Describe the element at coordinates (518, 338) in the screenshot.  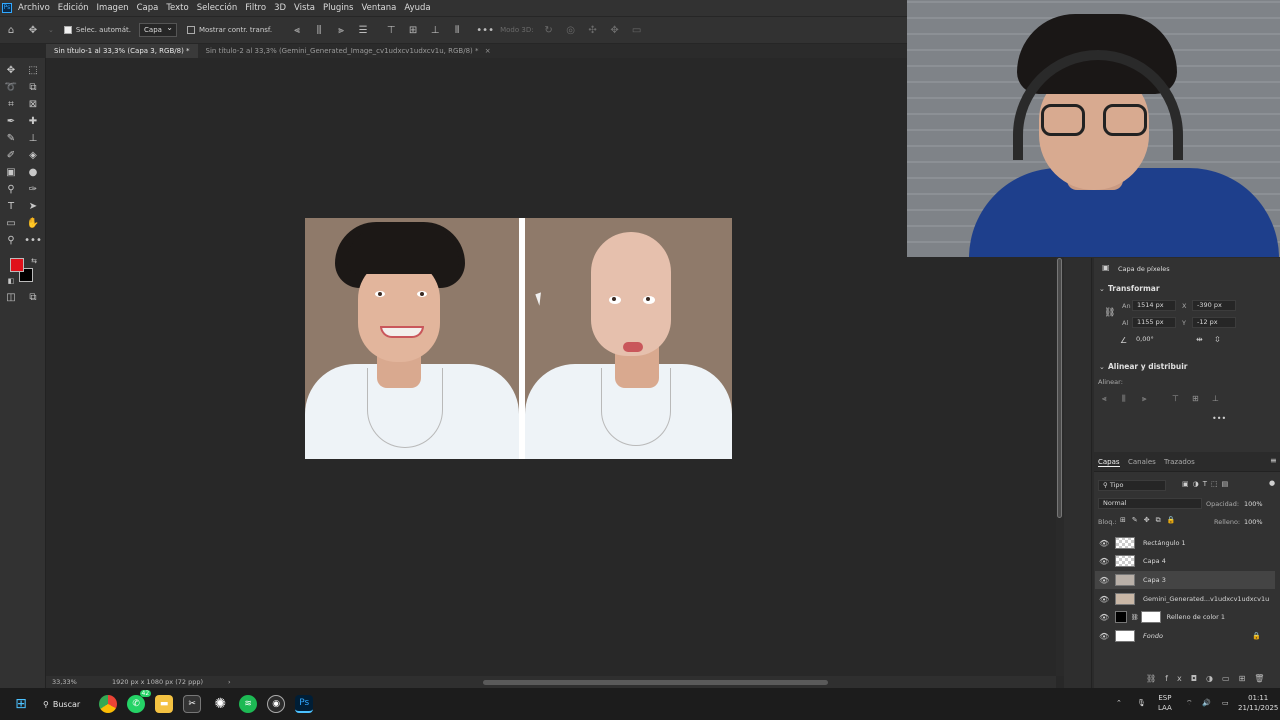
I see `document-canvas` at that location.